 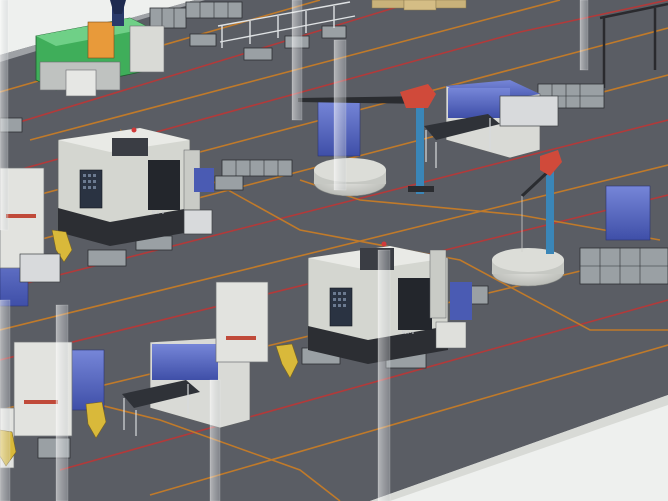 I want to click on cnc-b-label: MCV-8, so click(x=408, y=332).